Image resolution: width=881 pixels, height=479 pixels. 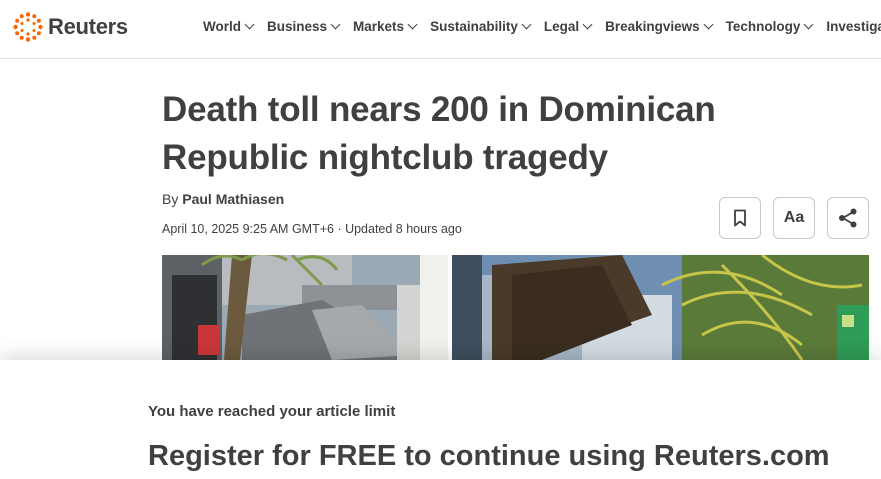 I want to click on reuters-logo: Reuters, so click(x=70, y=27).